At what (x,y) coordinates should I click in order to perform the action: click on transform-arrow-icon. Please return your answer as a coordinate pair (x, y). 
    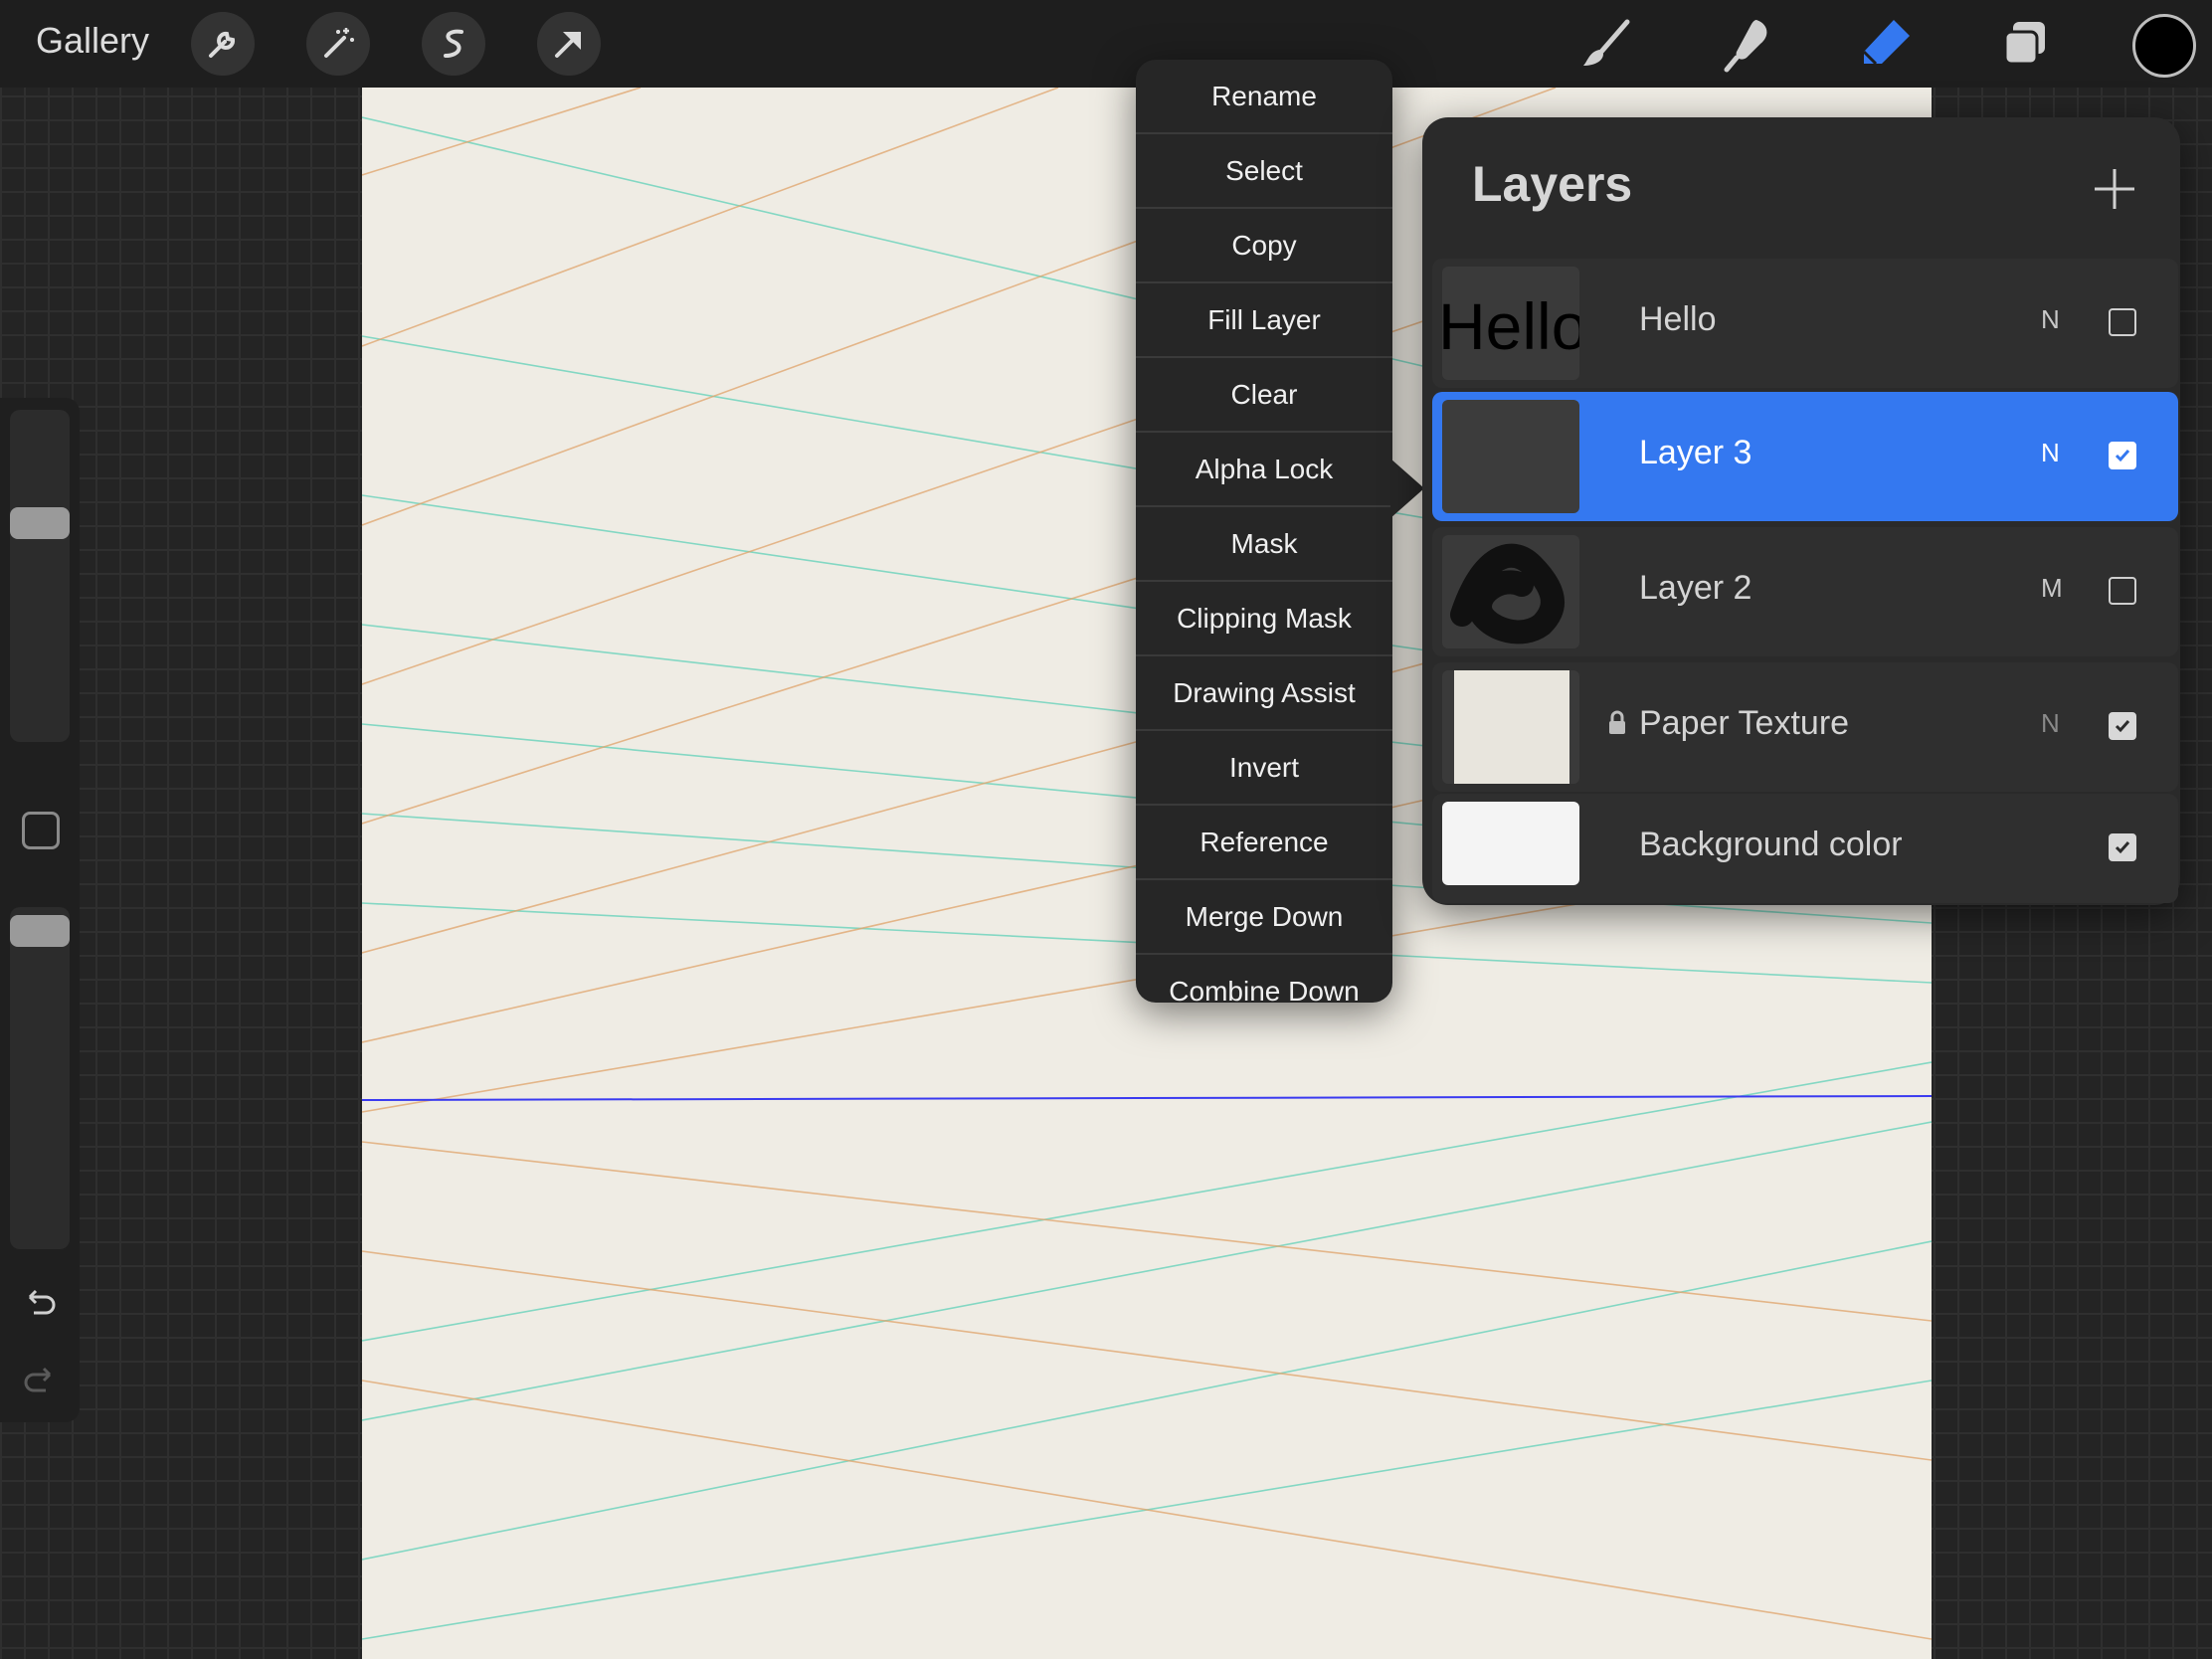
    Looking at the image, I should click on (569, 44).